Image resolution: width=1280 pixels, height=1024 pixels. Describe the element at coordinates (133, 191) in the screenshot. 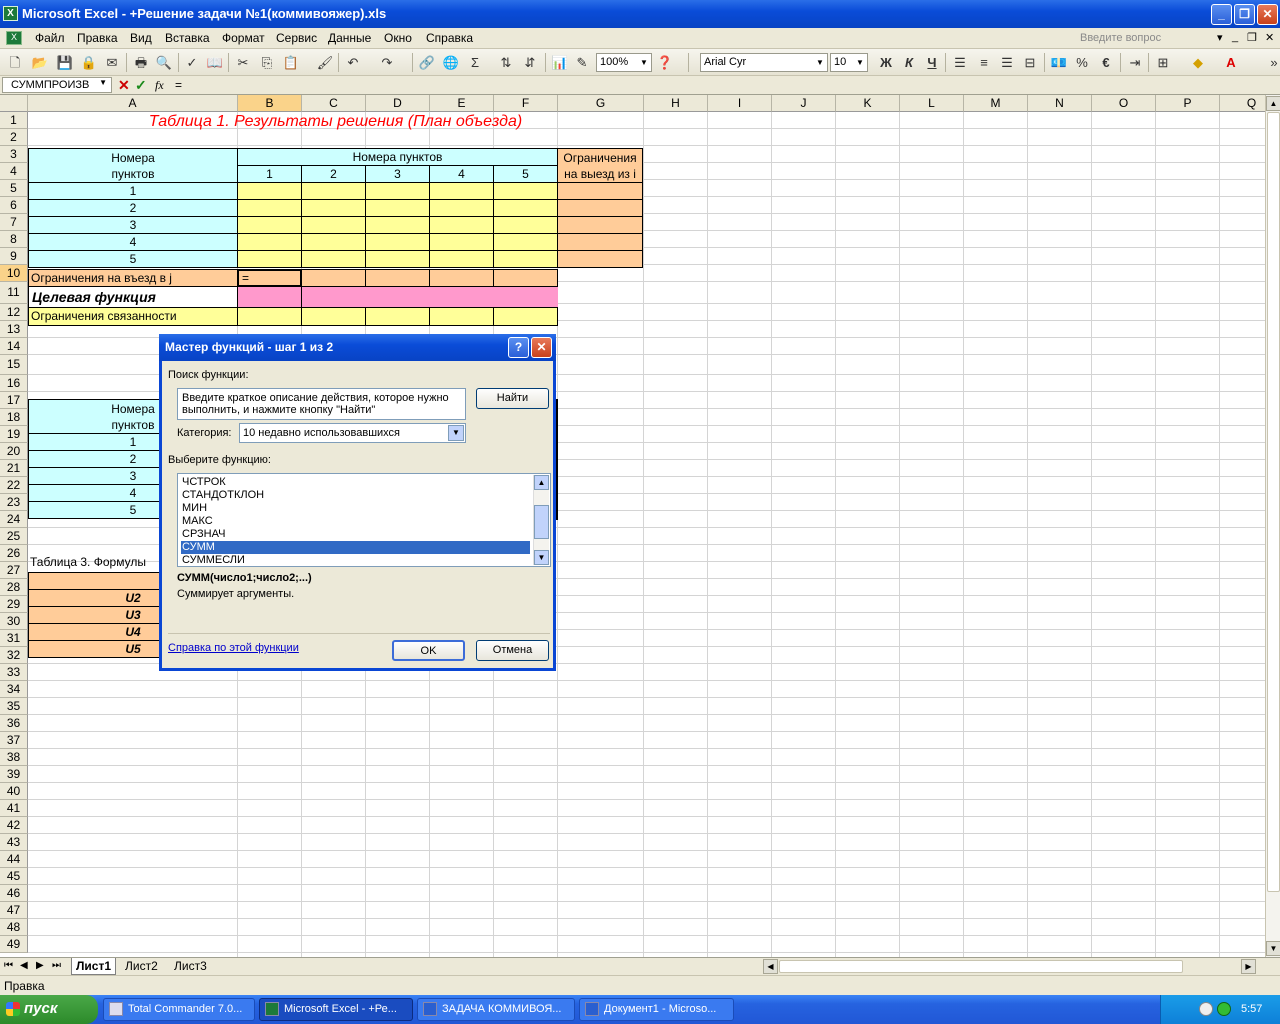

I see `row-number-1: 1` at that location.